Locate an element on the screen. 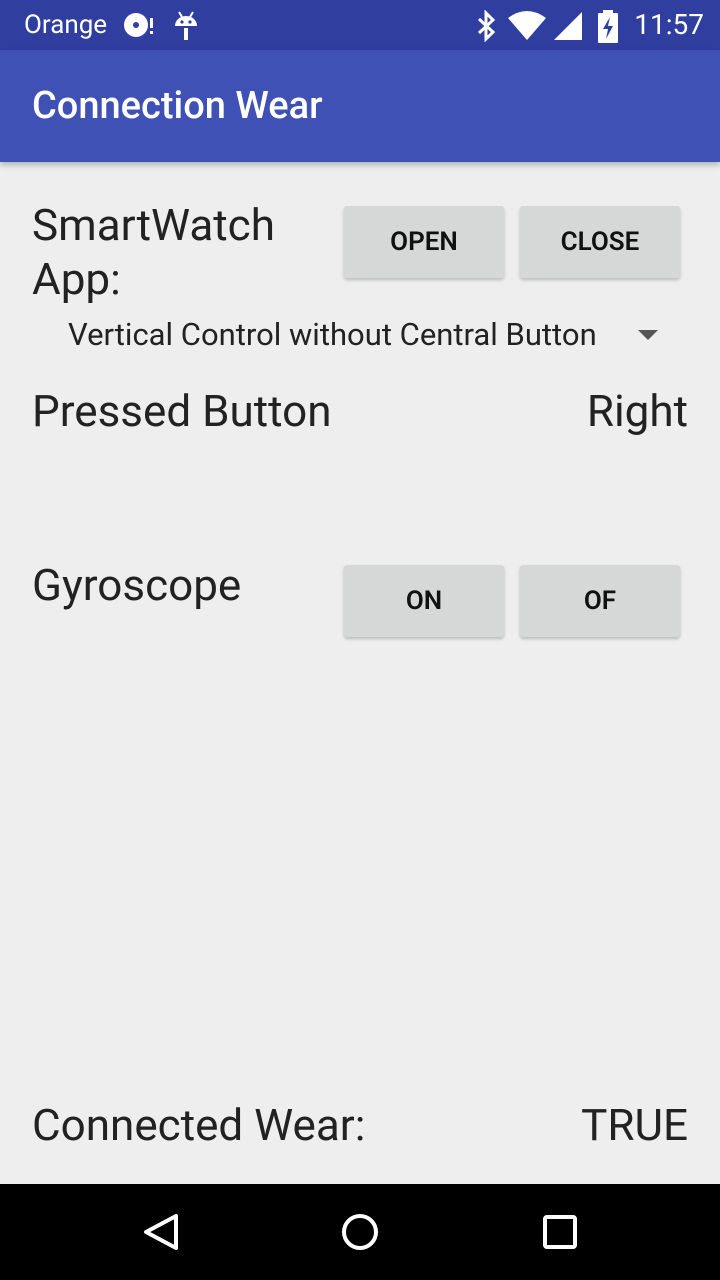  connected-wear-value: TRUE is located at coordinates (634, 1125).